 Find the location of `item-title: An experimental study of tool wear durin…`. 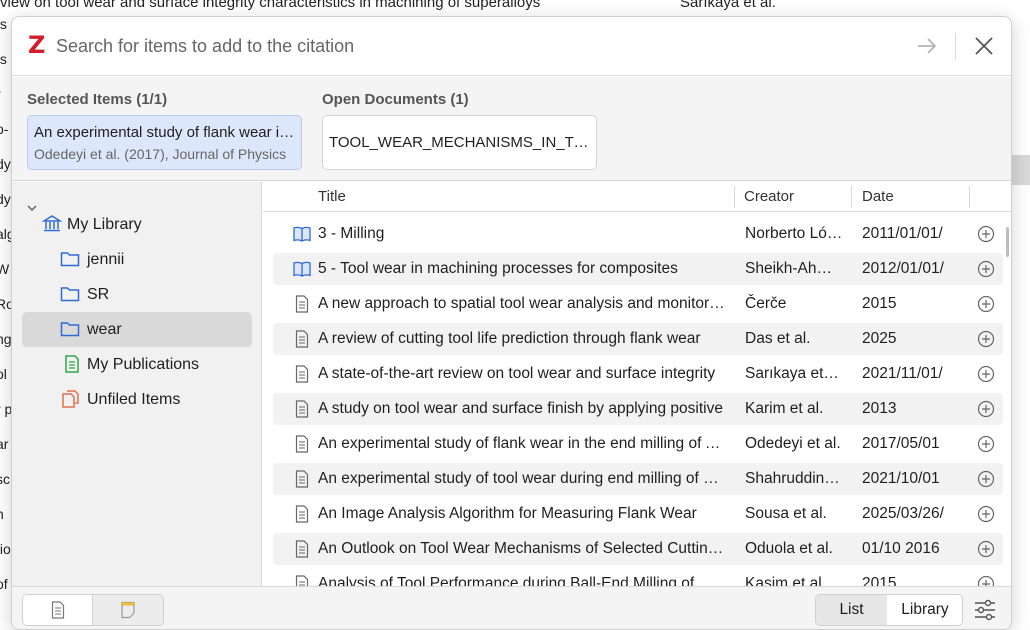

item-title: An experimental study of tool wear durin… is located at coordinates (522, 478).